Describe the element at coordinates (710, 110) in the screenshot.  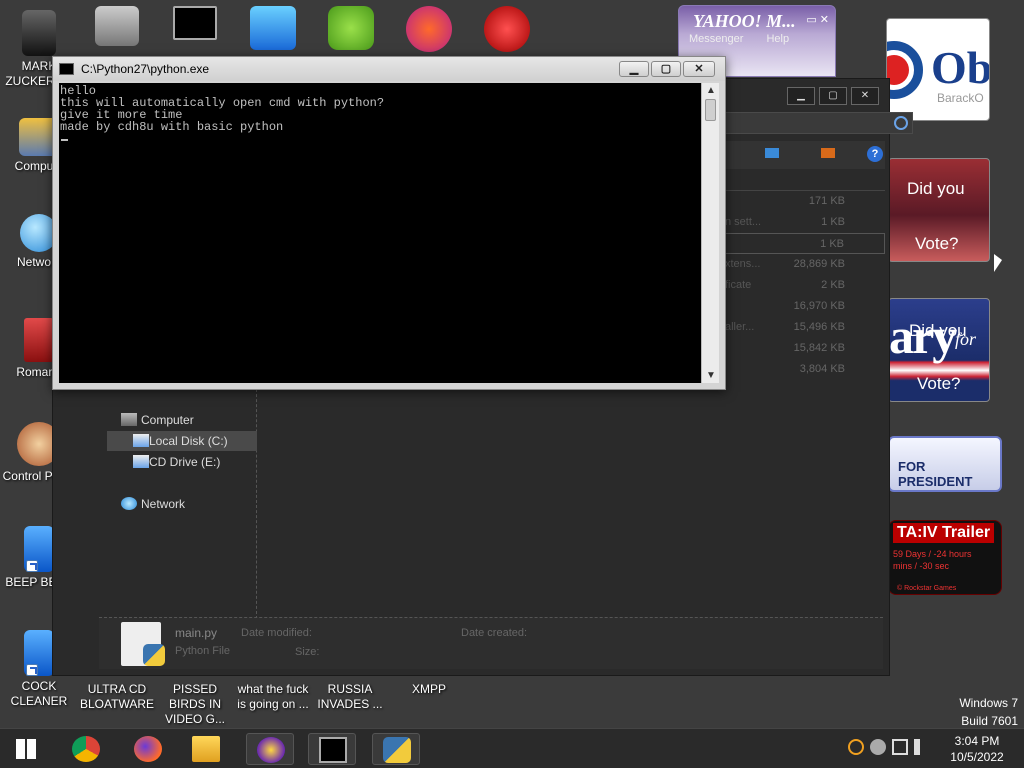
I see `scroll-thumb` at that location.